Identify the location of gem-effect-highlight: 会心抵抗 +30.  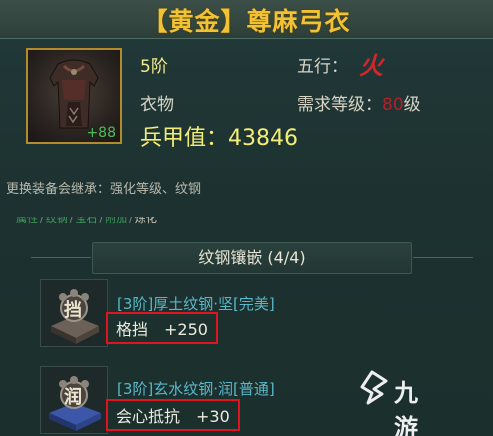
(173, 415).